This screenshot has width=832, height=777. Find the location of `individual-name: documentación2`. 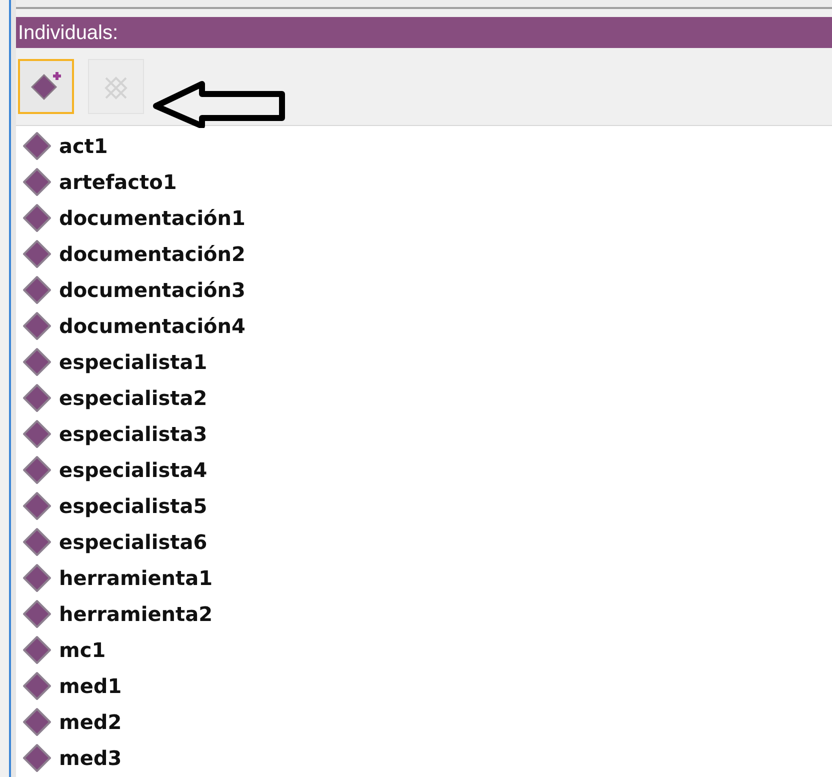

individual-name: documentación2 is located at coordinates (152, 254).